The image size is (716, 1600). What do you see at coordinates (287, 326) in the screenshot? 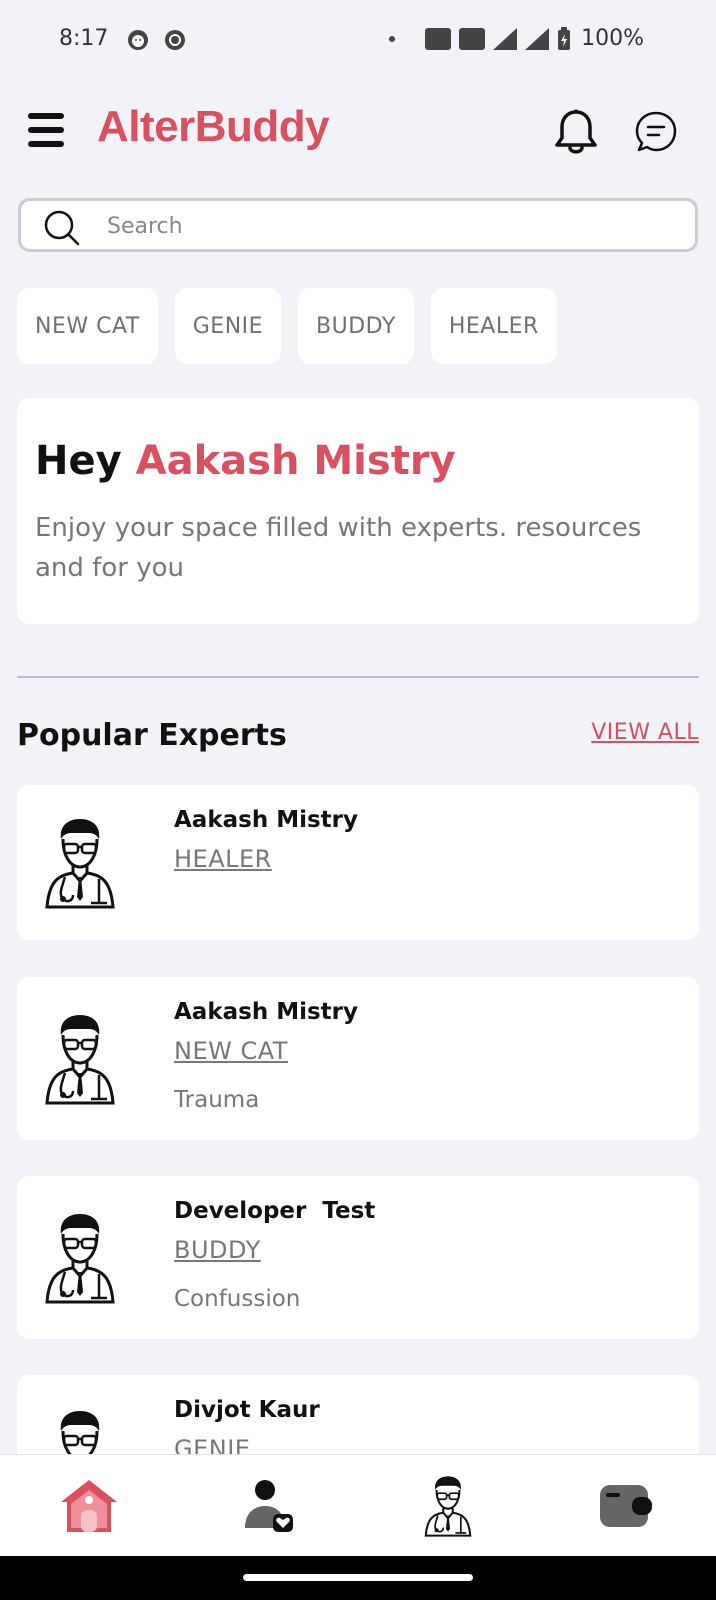
I see `category-chips: NEW CAT GENIE BUDDY HEALER` at bounding box center [287, 326].